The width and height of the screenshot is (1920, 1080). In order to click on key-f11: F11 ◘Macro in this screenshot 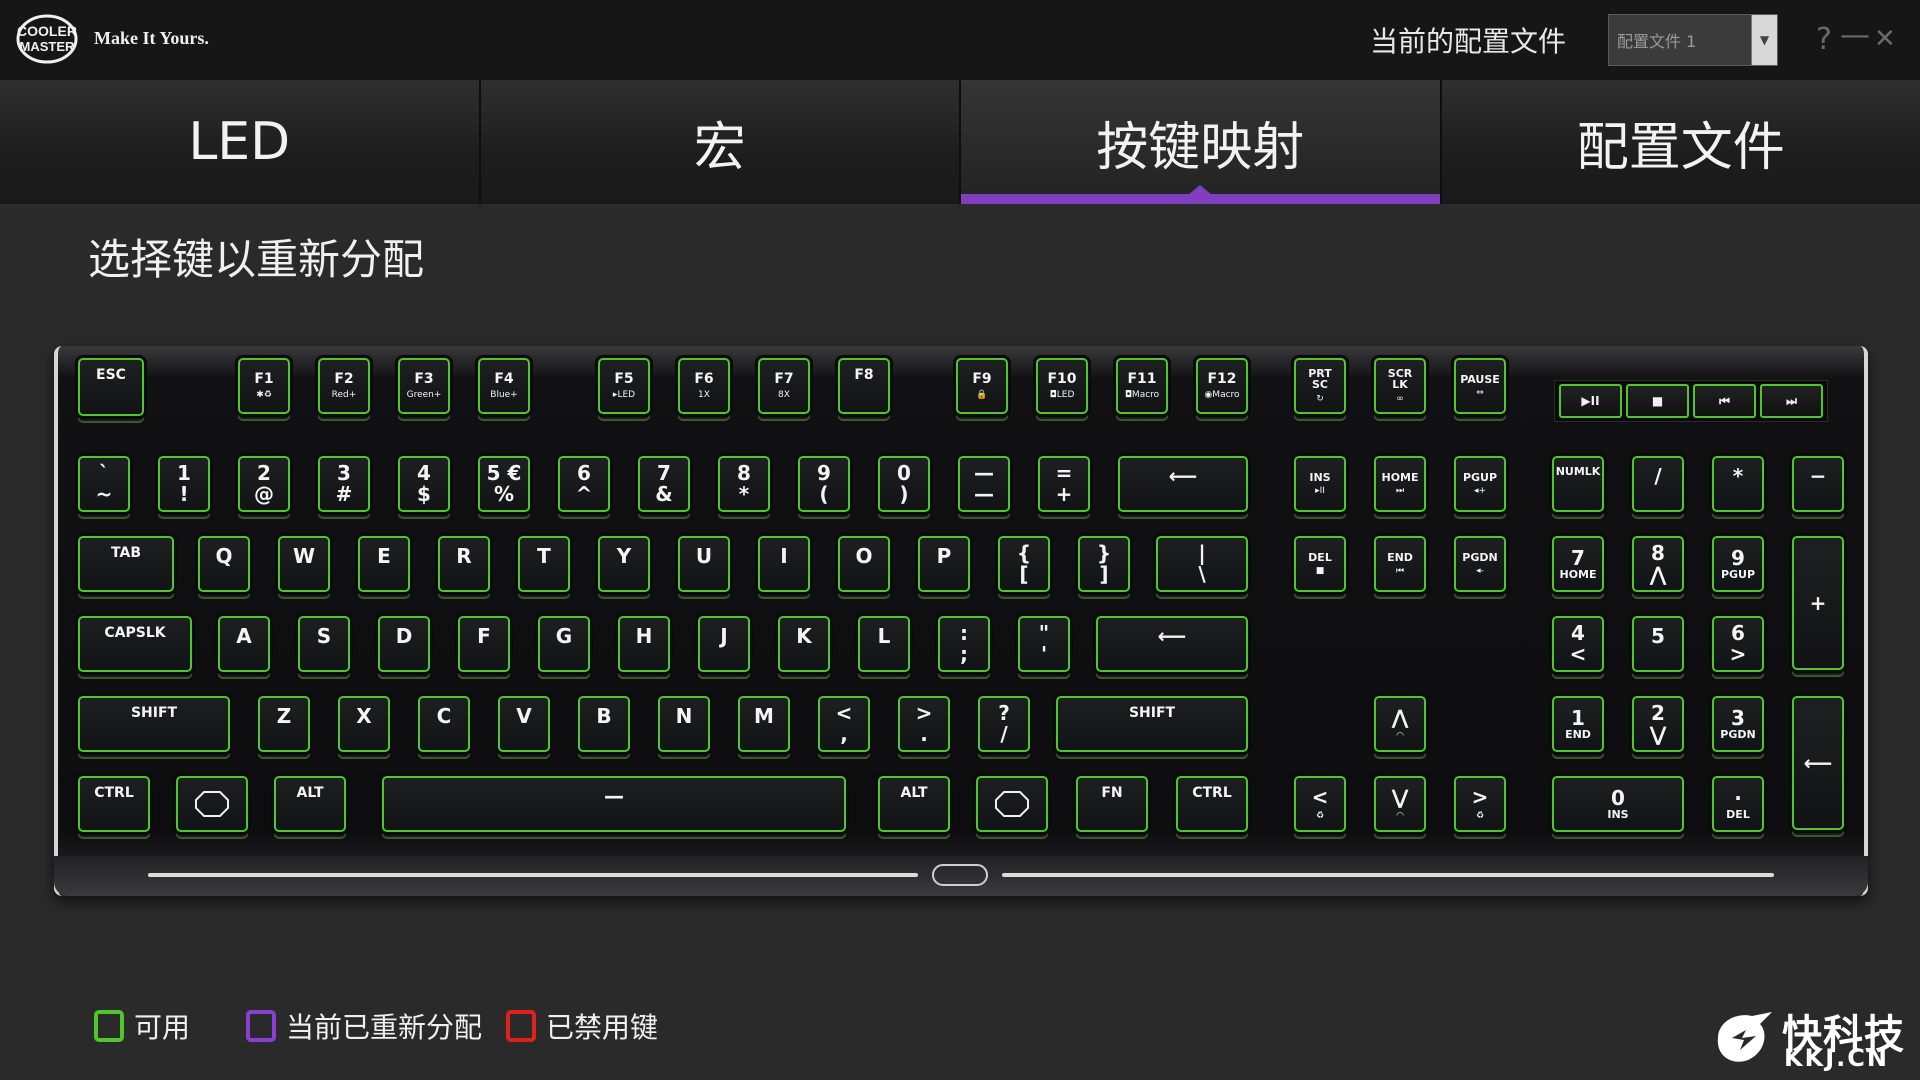, I will do `click(1142, 386)`.